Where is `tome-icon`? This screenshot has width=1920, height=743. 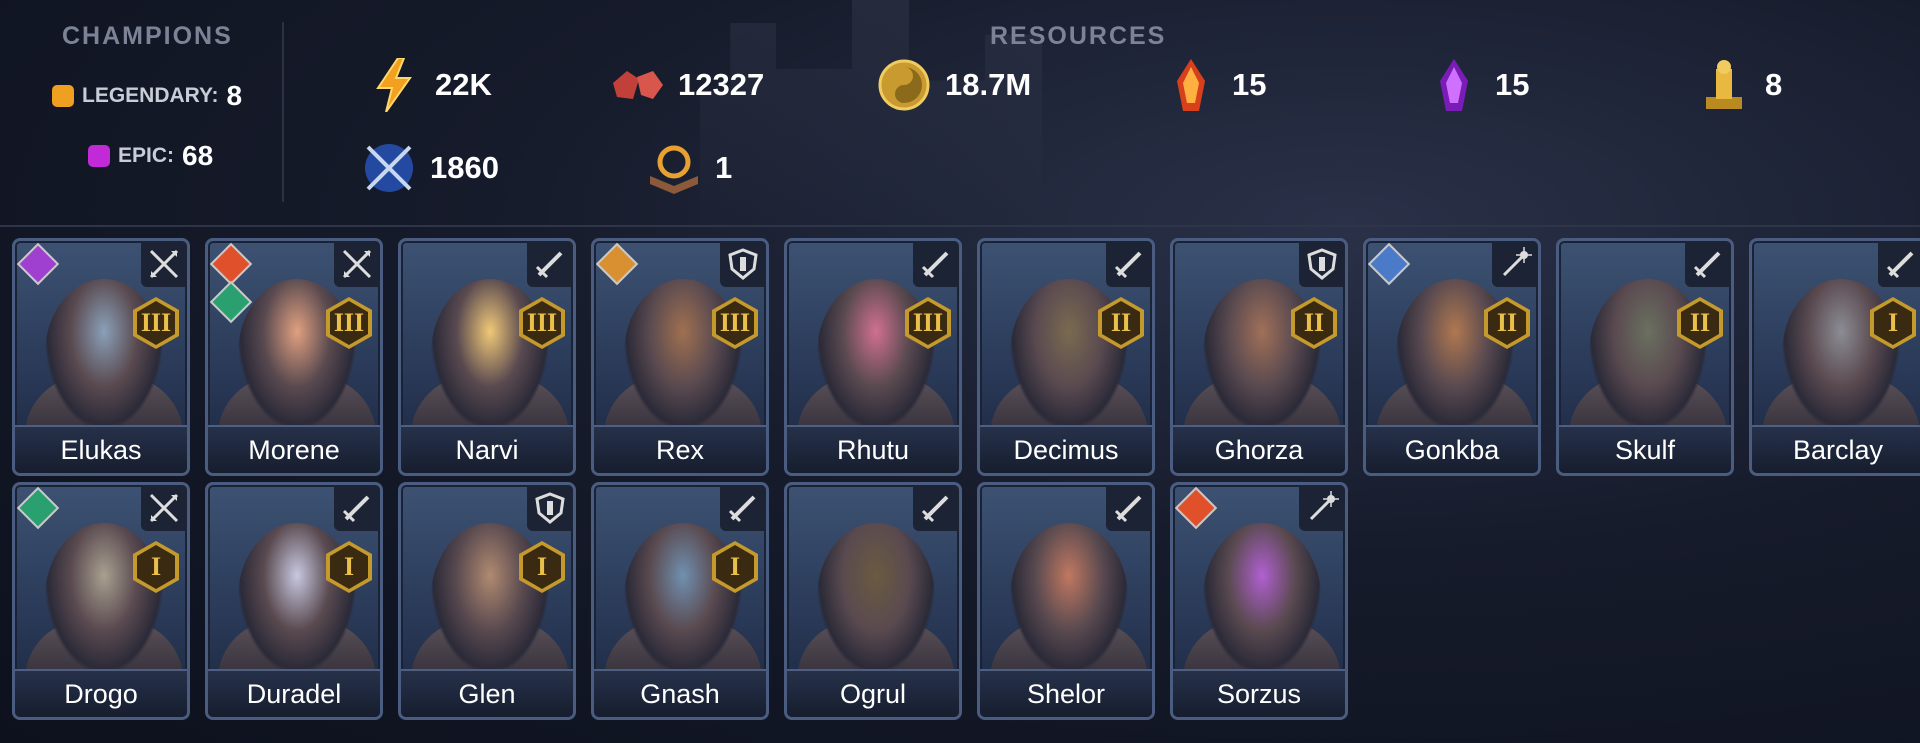
tome-icon is located at coordinates (674, 168).